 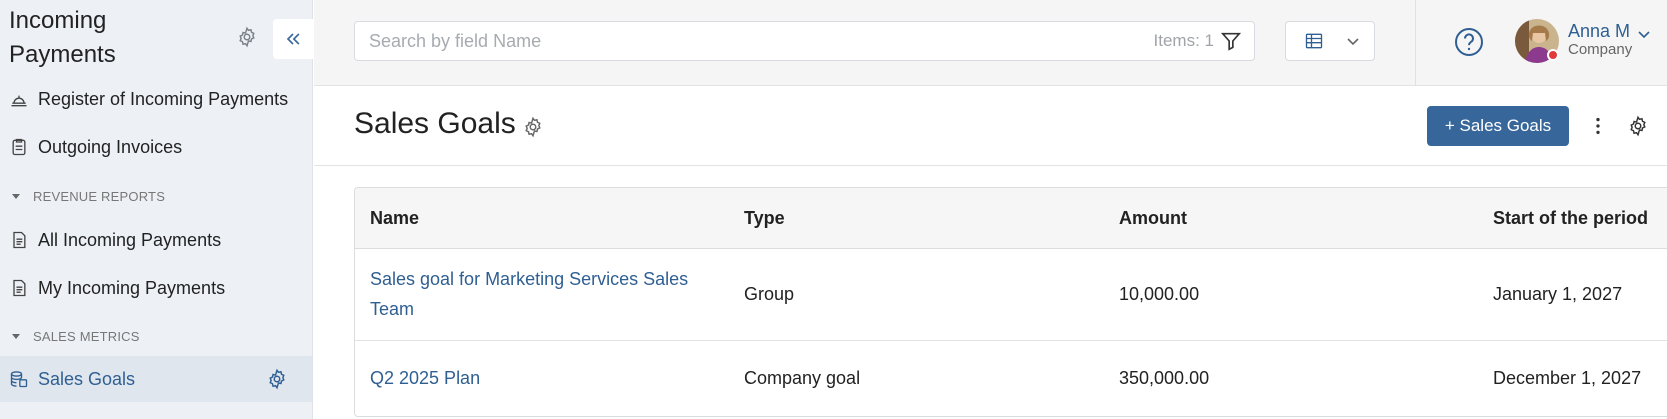 What do you see at coordinates (1567, 378) in the screenshot?
I see `row-start-date: December 1, 2027` at bounding box center [1567, 378].